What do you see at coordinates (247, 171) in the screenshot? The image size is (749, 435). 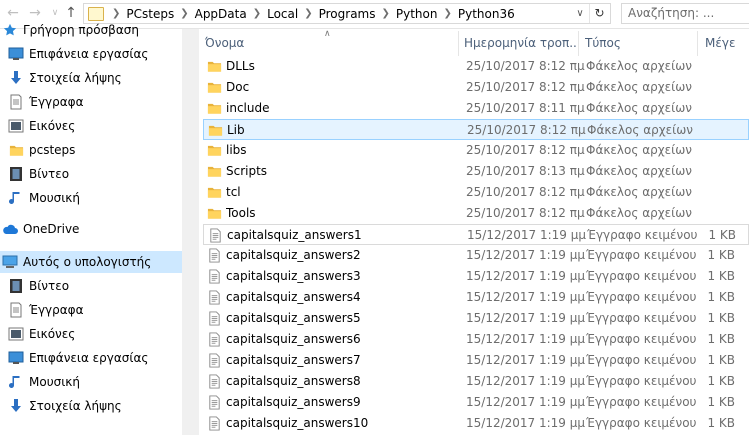 I see `file-name: Scripts` at bounding box center [247, 171].